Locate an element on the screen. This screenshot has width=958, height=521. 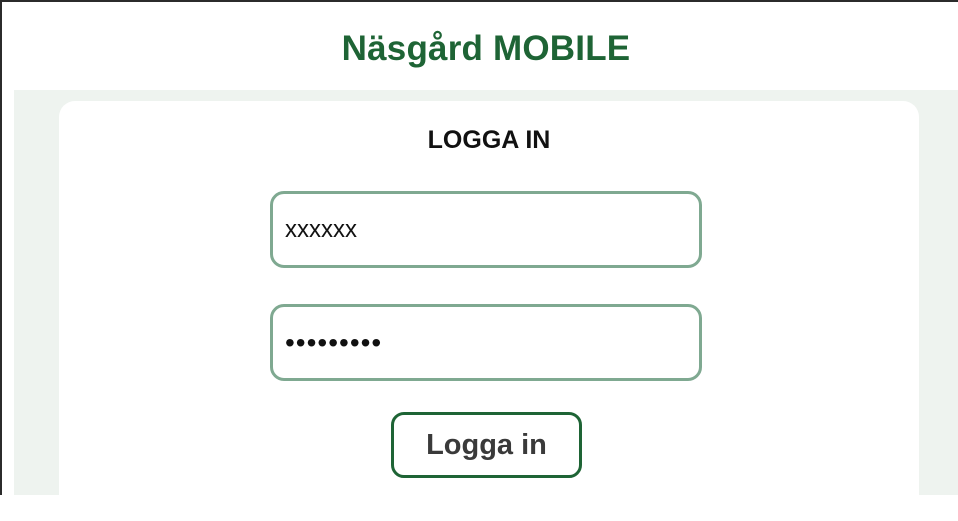
password-input is located at coordinates (486, 342).